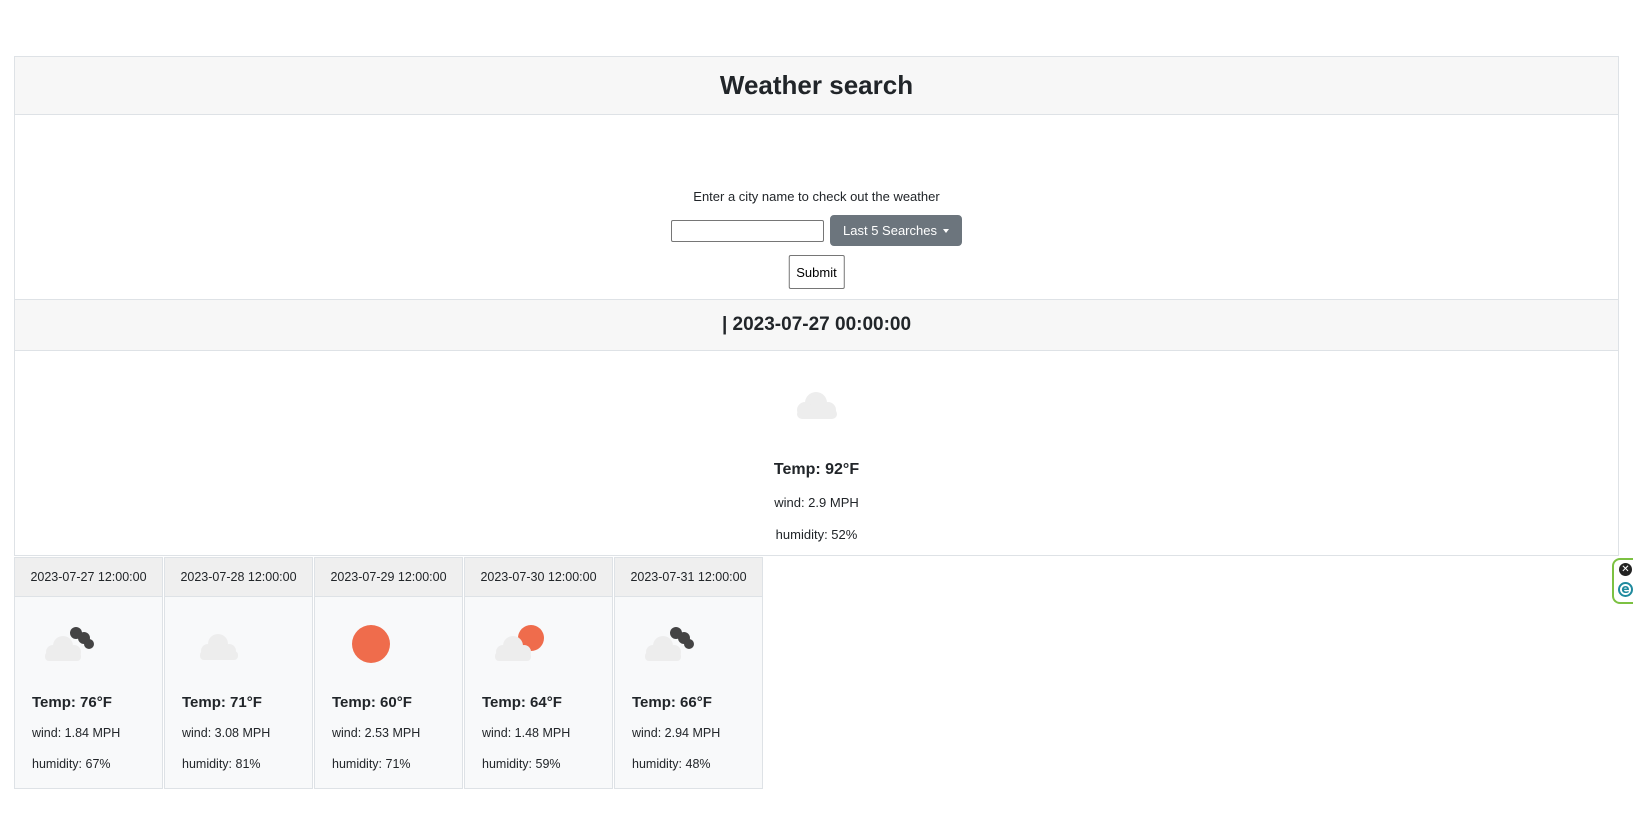  Describe the element at coordinates (238, 577) in the screenshot. I see `forecast-date: 2023-07-28 12:00:00` at that location.